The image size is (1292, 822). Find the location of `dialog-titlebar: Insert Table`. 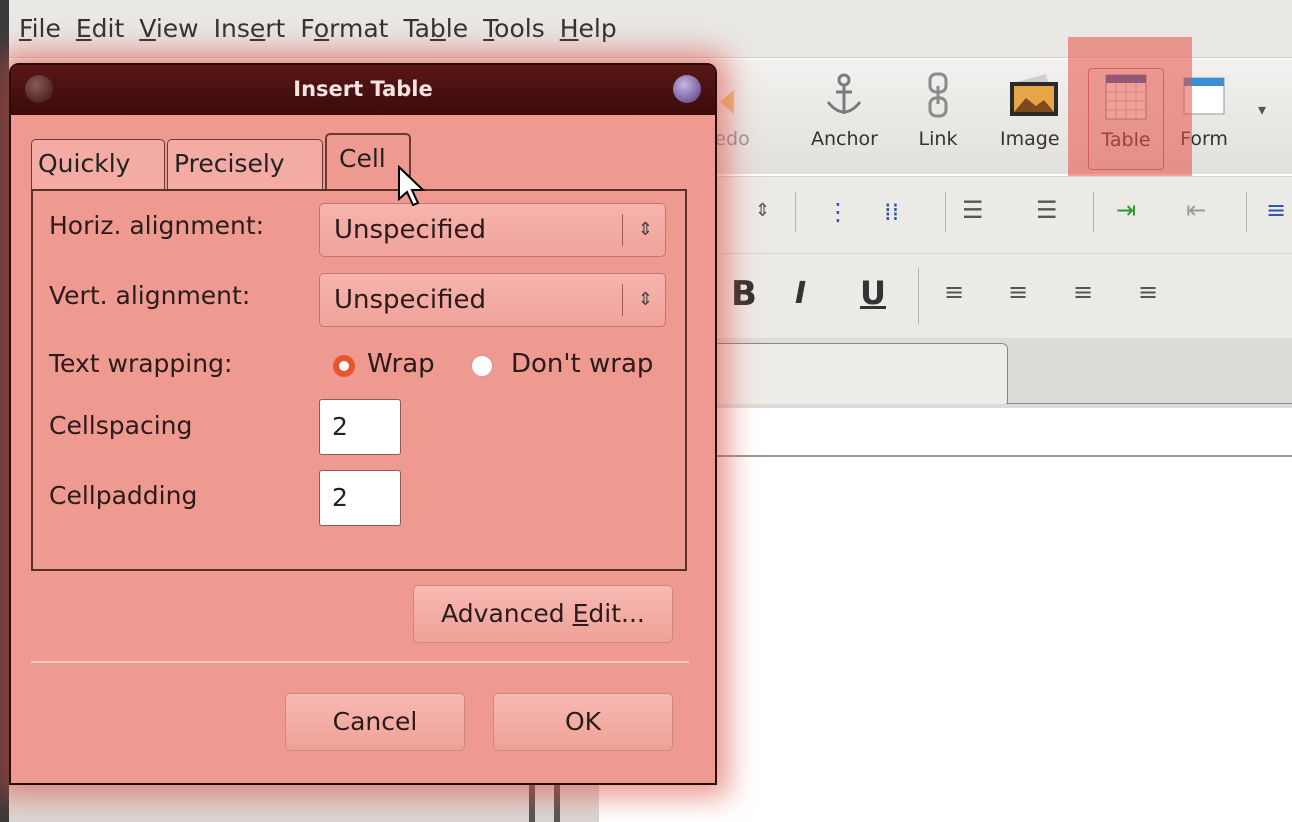

dialog-titlebar: Insert Table is located at coordinates (363, 90).